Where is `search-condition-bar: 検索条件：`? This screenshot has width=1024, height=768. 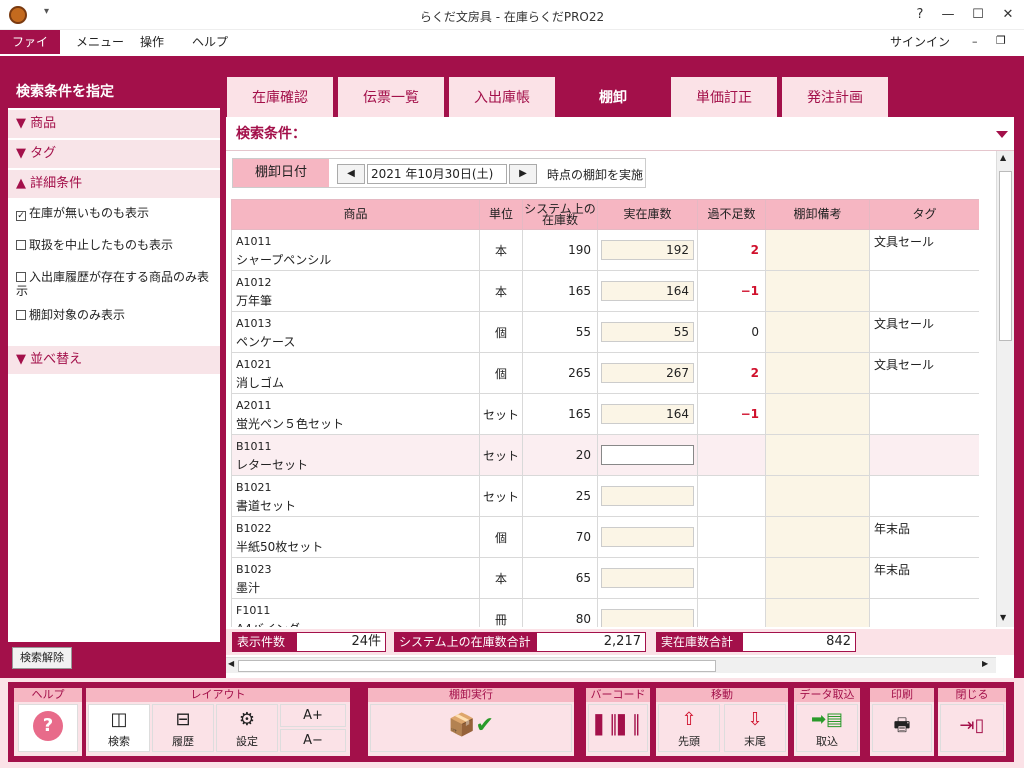 search-condition-bar: 検索条件： is located at coordinates (620, 134).